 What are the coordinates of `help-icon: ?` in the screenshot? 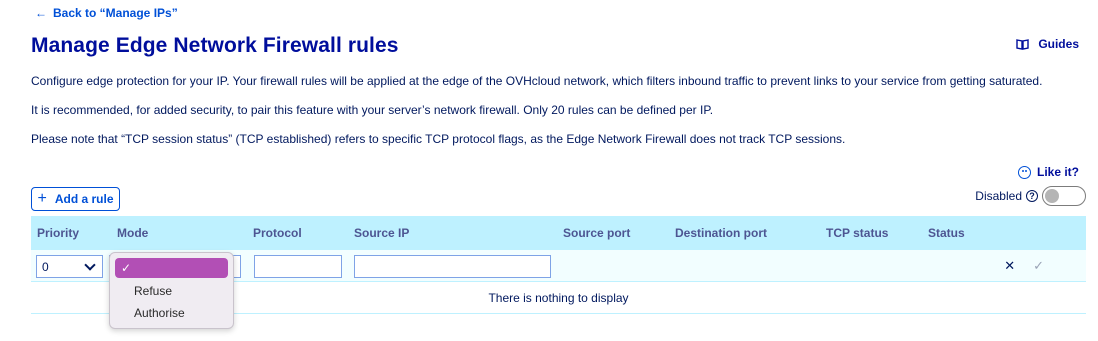 It's located at (1032, 196).